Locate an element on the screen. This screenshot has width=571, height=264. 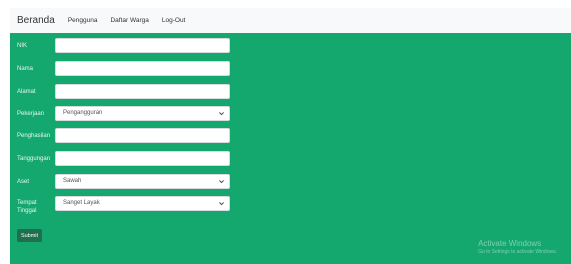
input-tanggungan is located at coordinates (142, 158).